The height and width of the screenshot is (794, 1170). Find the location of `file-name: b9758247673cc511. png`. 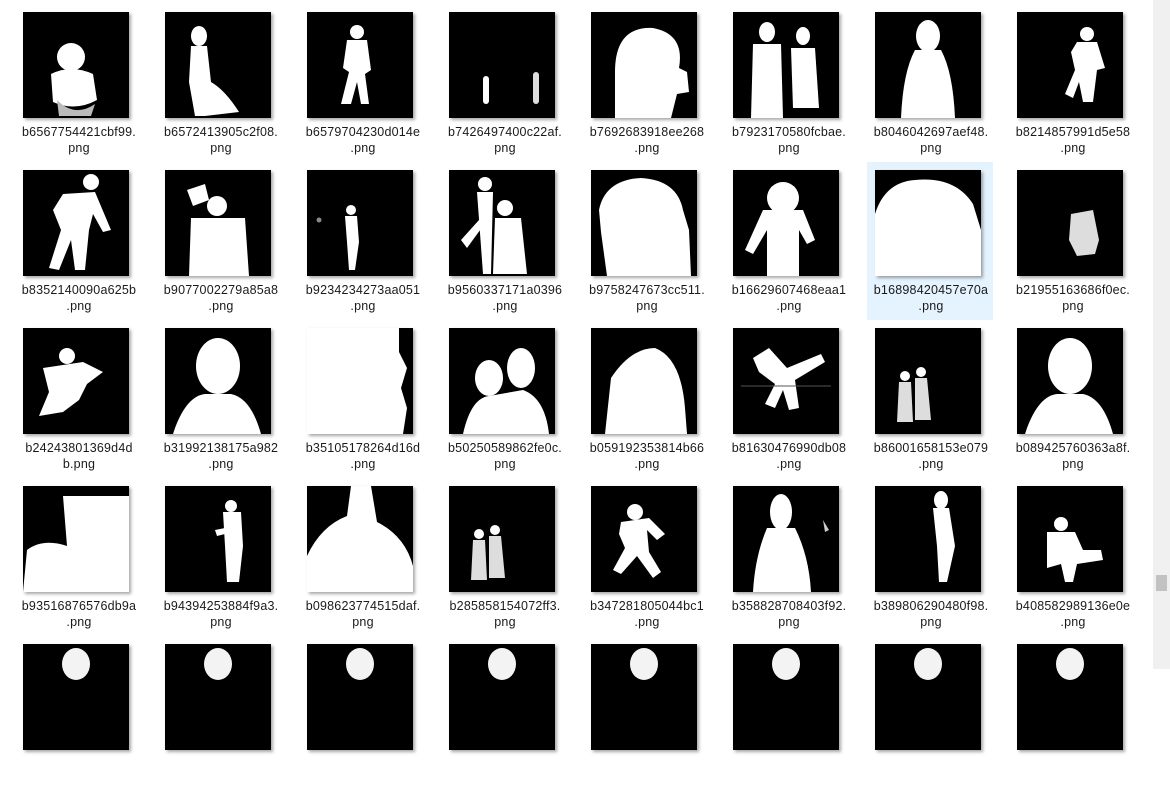

file-name: b9758247673cc511. png is located at coordinates (647, 298).